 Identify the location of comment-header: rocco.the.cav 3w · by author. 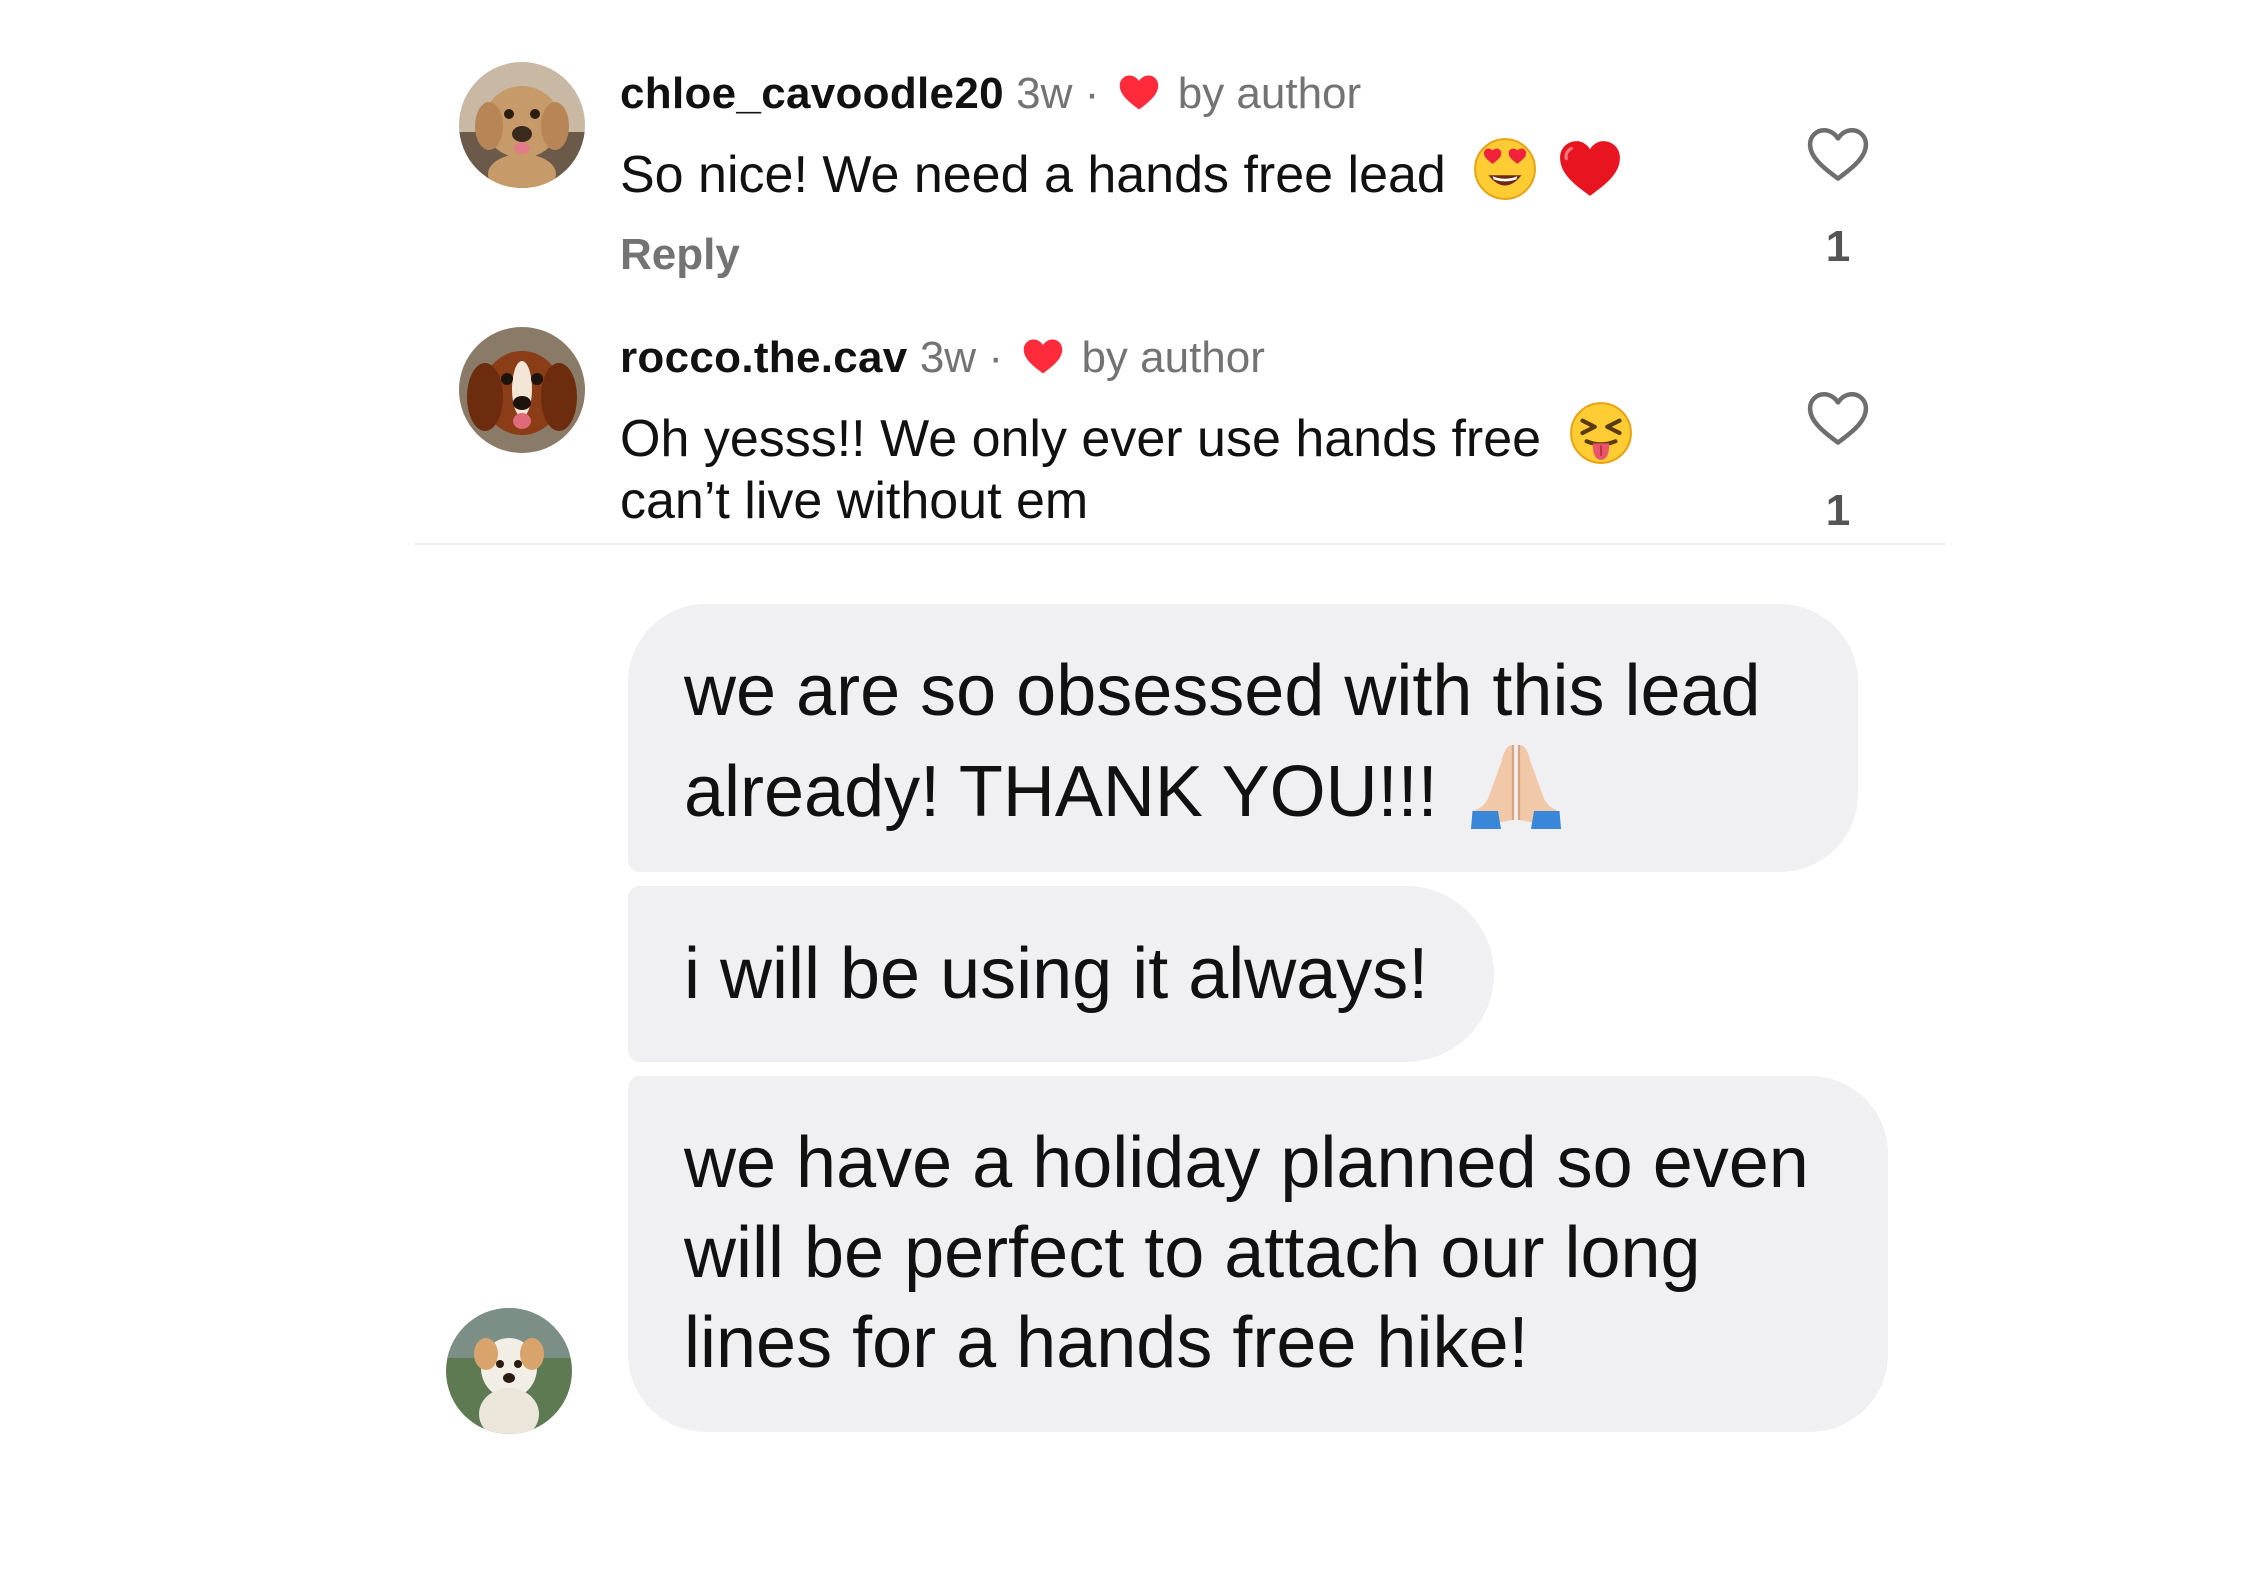
(942, 358).